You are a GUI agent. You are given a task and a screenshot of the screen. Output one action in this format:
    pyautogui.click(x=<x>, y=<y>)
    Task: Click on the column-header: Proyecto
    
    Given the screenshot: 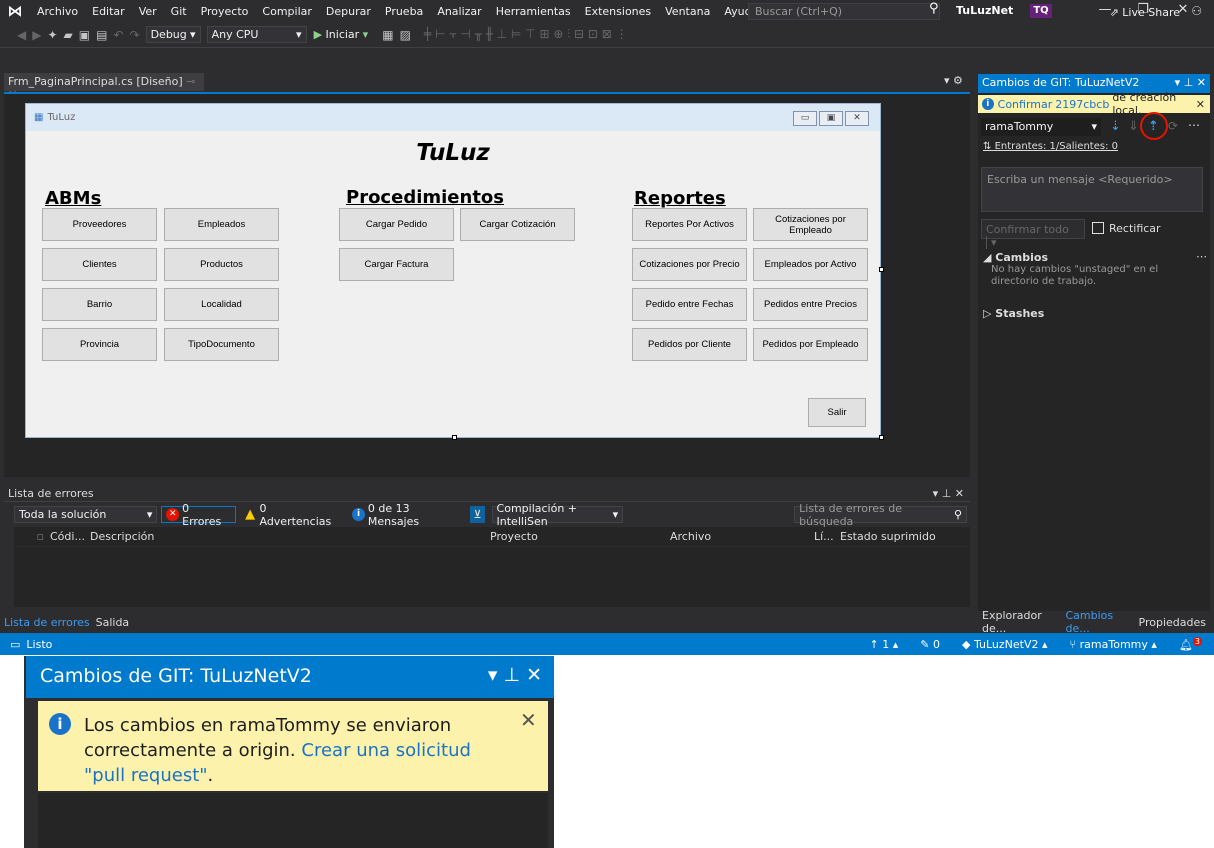 What is the action you would take?
    pyautogui.click(x=580, y=536)
    